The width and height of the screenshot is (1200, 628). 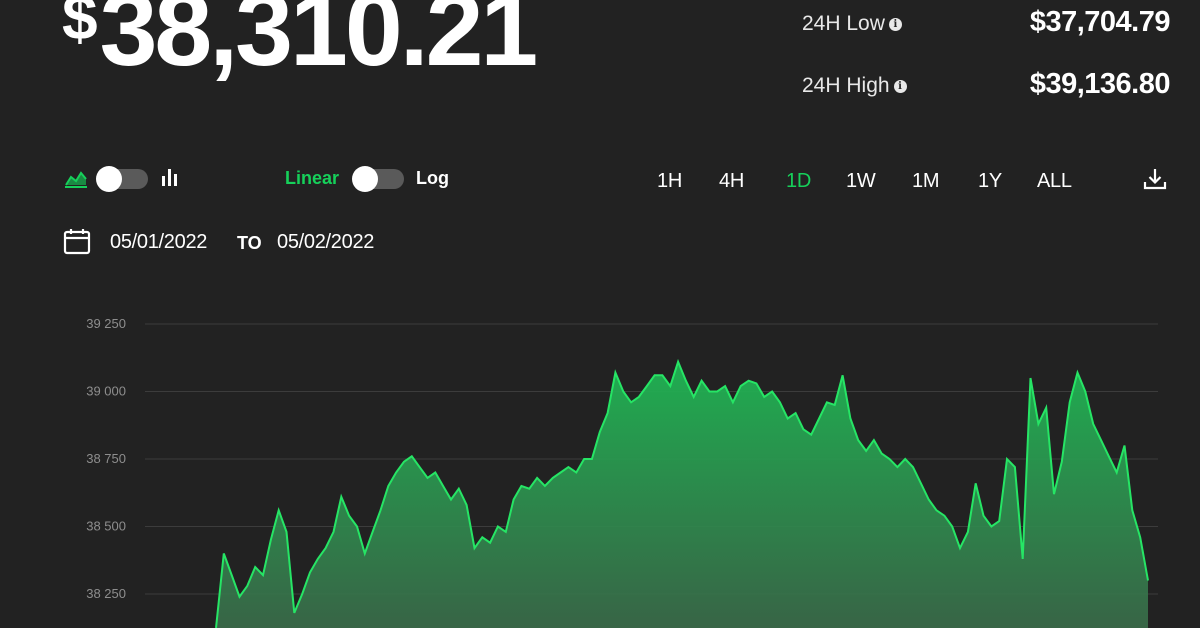 I want to click on current-price: $38,310.21, so click(x=300, y=41).